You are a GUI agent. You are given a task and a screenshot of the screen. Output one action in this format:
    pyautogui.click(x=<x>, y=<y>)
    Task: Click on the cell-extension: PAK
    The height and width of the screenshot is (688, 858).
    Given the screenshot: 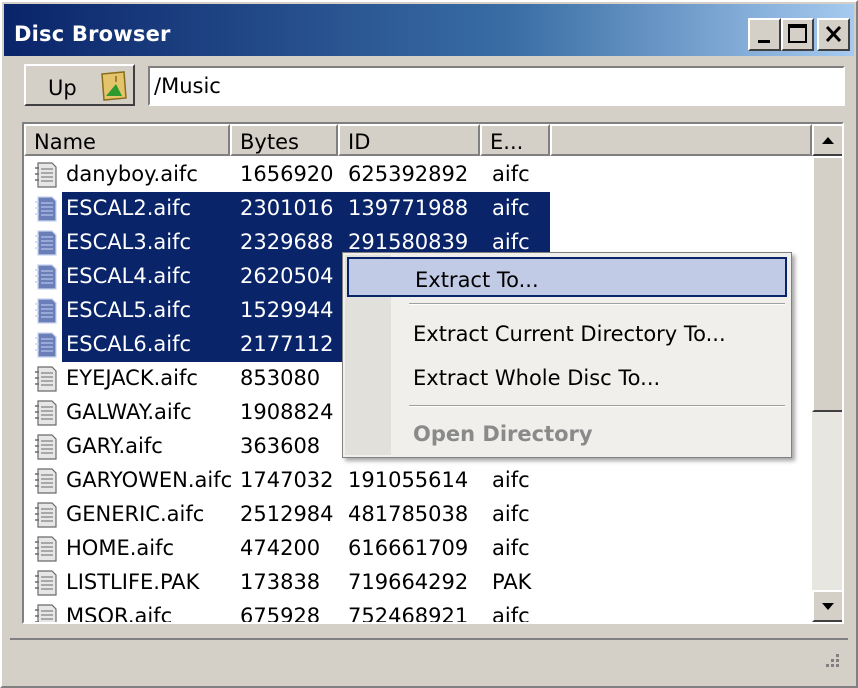 What is the action you would take?
    pyautogui.click(x=512, y=582)
    